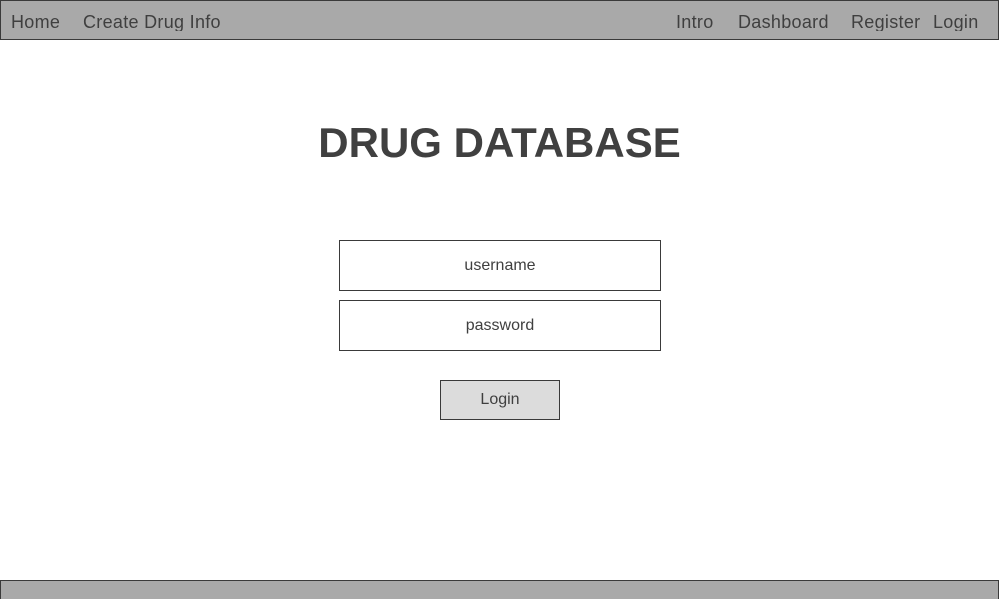 Image resolution: width=999 pixels, height=599 pixels. I want to click on nav-link-dashboard: Dashboard, so click(783, 16).